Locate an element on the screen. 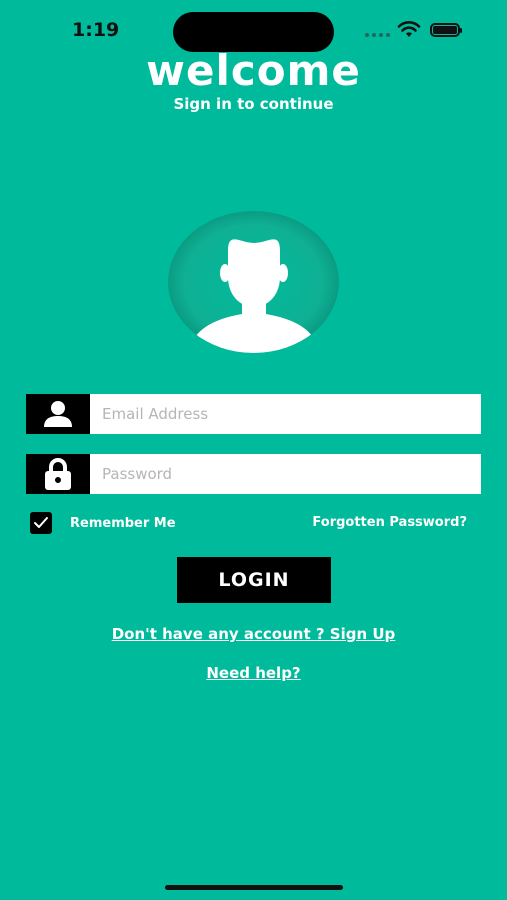 This screenshot has width=507, height=900. lock-icon is located at coordinates (58, 474).